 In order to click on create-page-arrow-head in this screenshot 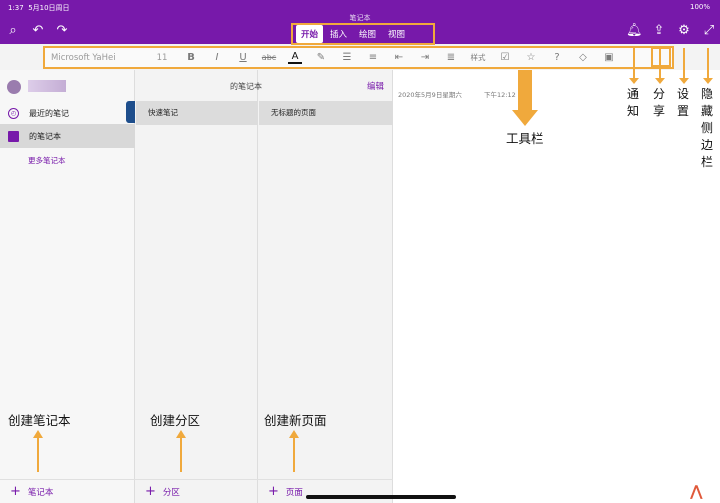, I will do `click(294, 434)`.